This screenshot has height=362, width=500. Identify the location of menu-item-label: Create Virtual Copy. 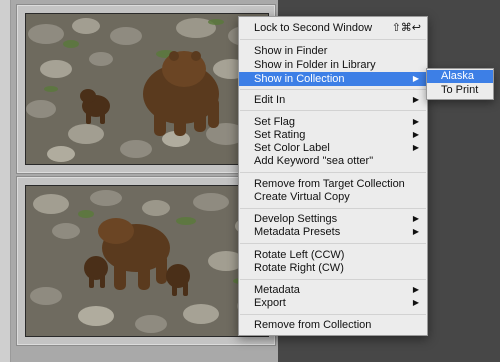
(302, 197).